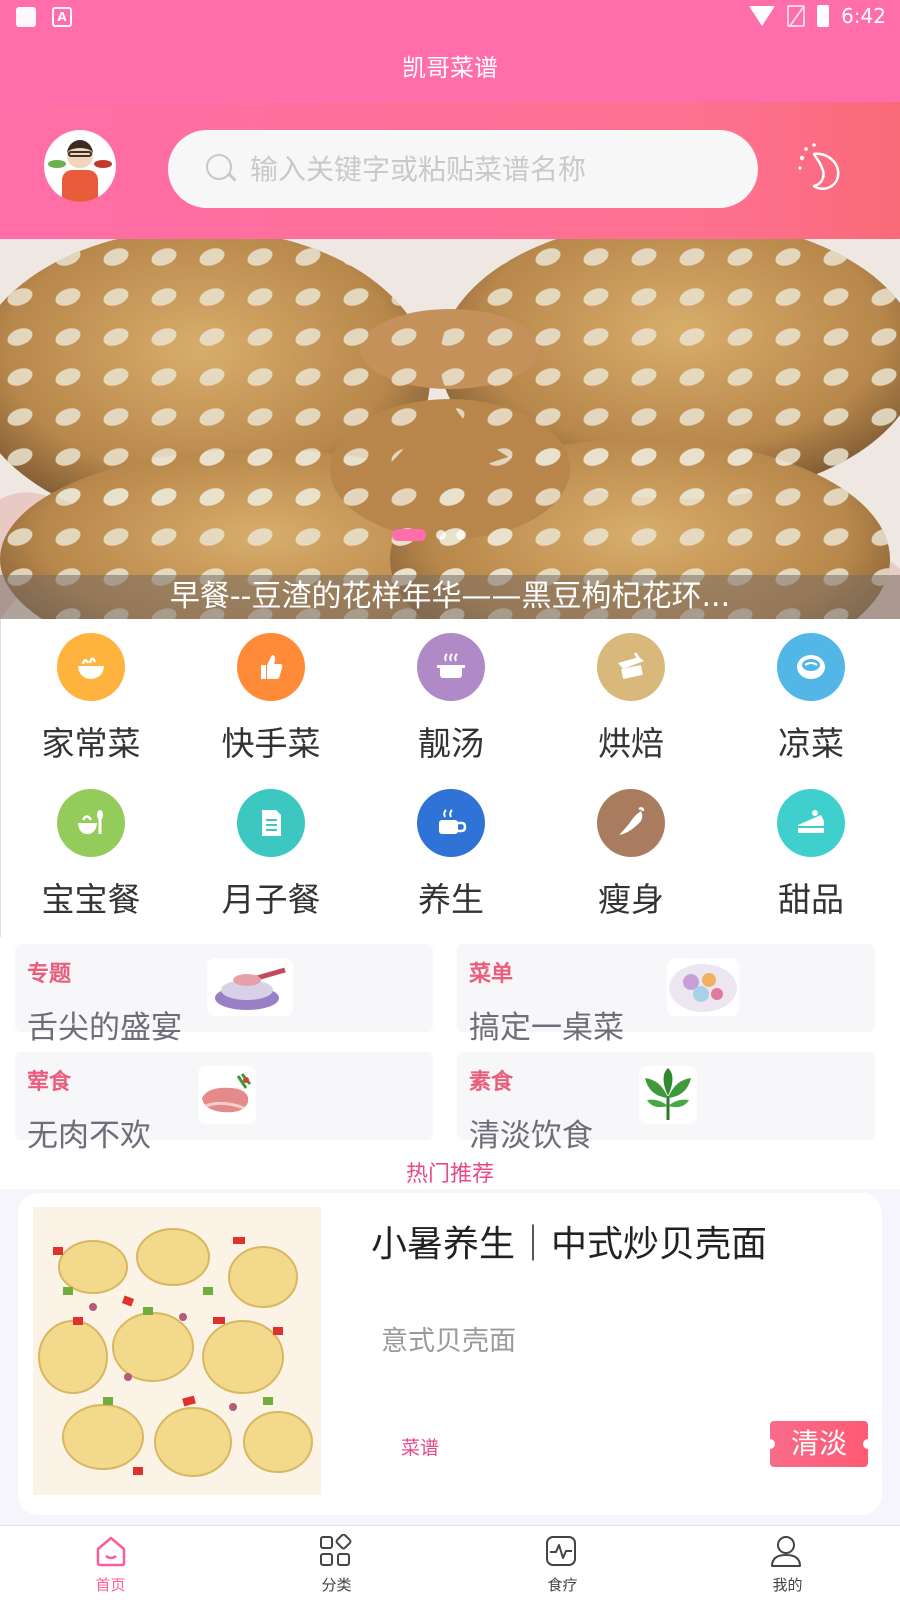 The width and height of the screenshot is (900, 1600). What do you see at coordinates (409, 535) in the screenshot?
I see `carousel-dot-active` at bounding box center [409, 535].